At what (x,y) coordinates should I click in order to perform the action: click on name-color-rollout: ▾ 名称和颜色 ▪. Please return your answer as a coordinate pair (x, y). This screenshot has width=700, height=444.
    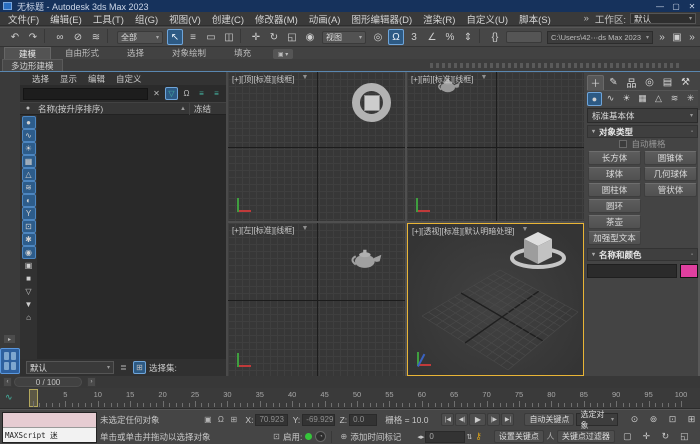
    Looking at the image, I should click on (642, 254).